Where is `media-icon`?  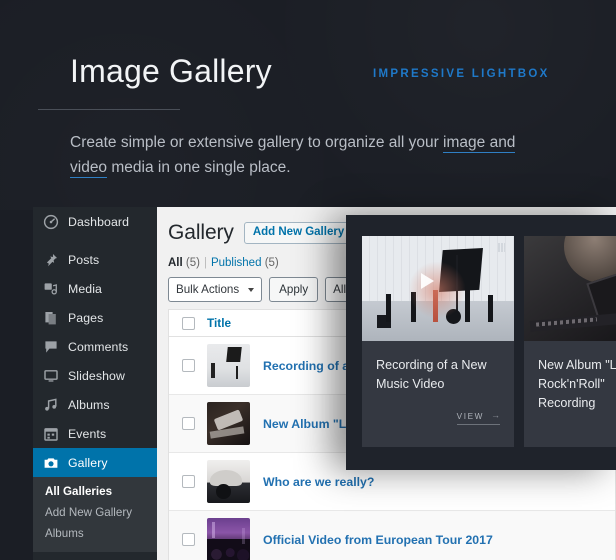 media-icon is located at coordinates (51, 289).